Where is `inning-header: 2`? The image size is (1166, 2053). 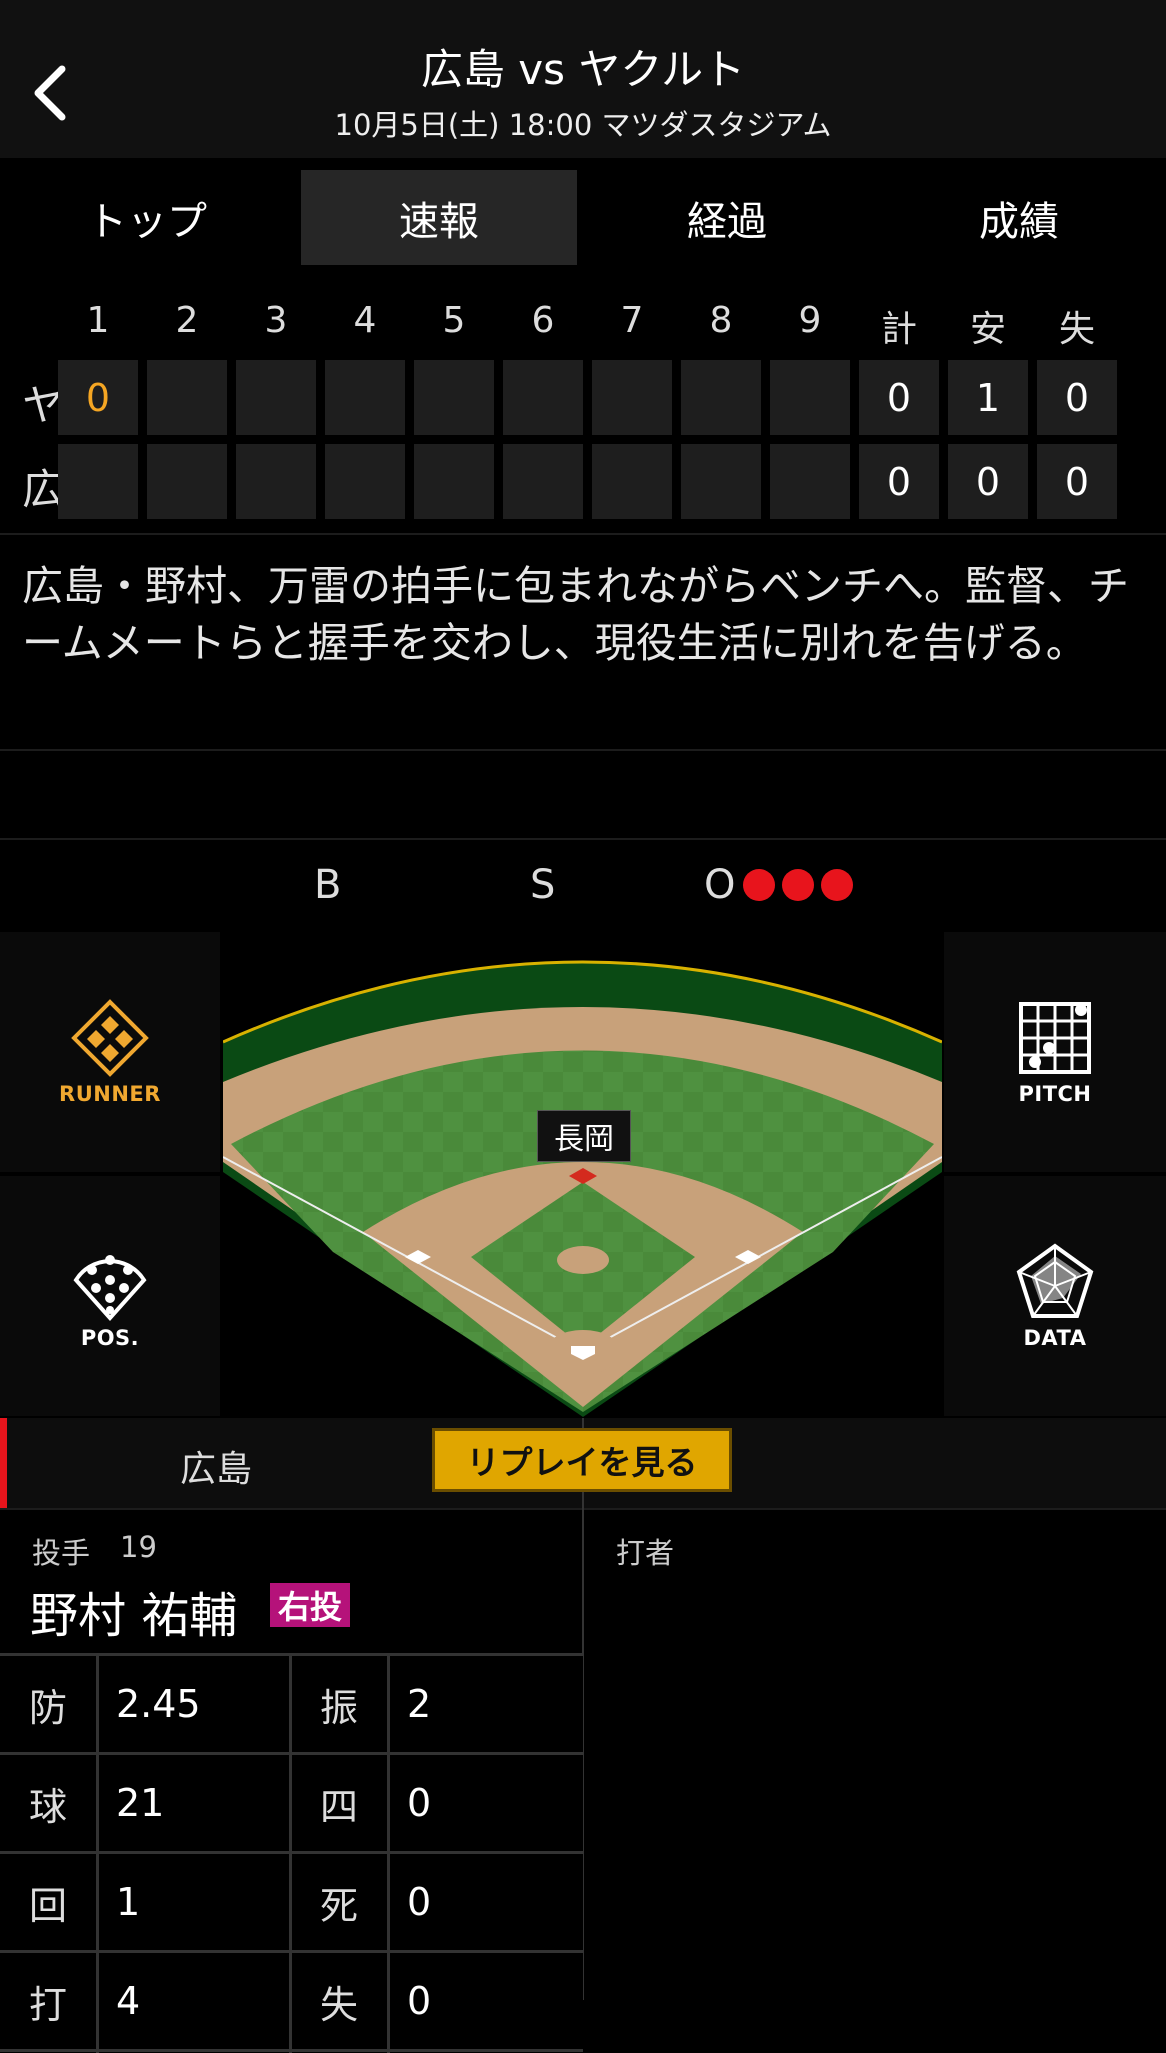 inning-header: 2 is located at coordinates (187, 320).